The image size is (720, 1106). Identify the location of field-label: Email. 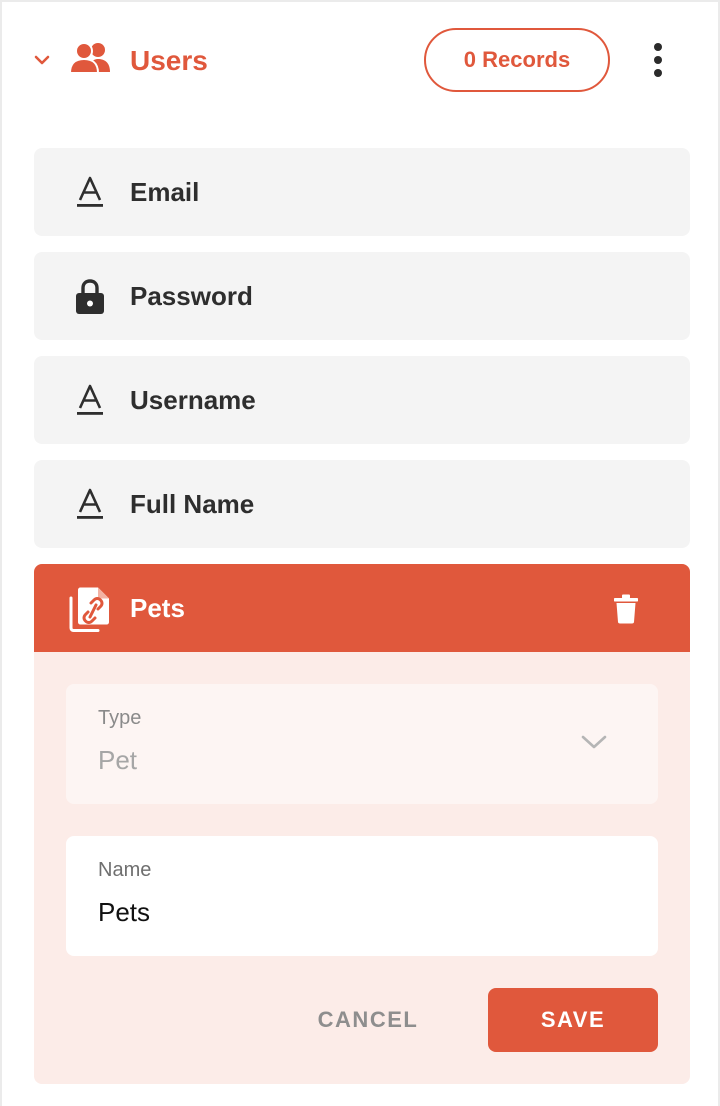
(165, 192).